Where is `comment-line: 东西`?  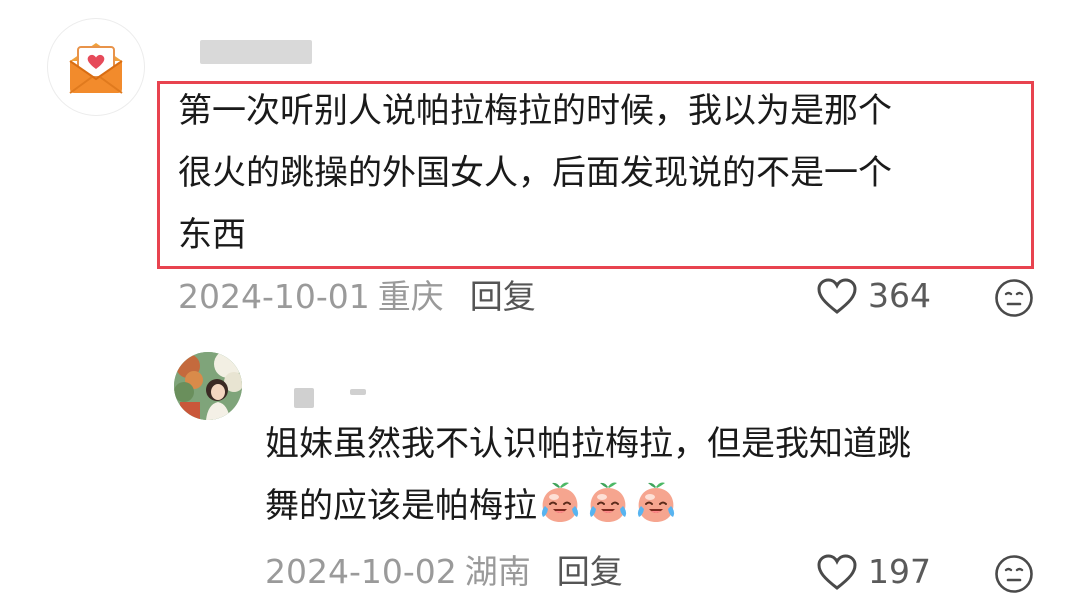 comment-line: 东西 is located at coordinates (212, 235).